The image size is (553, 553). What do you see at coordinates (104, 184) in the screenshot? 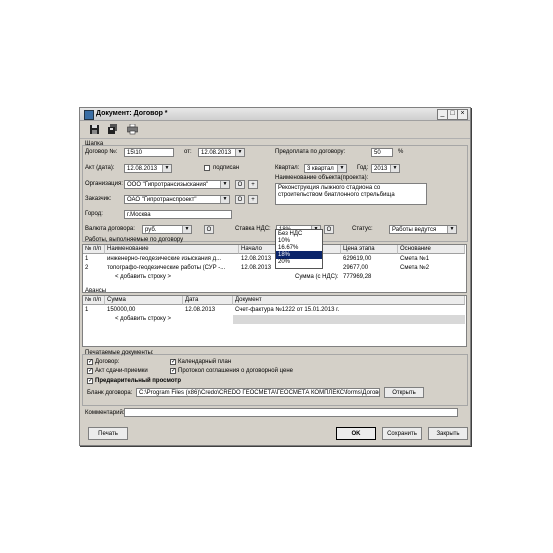
I see `organization-label: Организация:` at bounding box center [104, 184].